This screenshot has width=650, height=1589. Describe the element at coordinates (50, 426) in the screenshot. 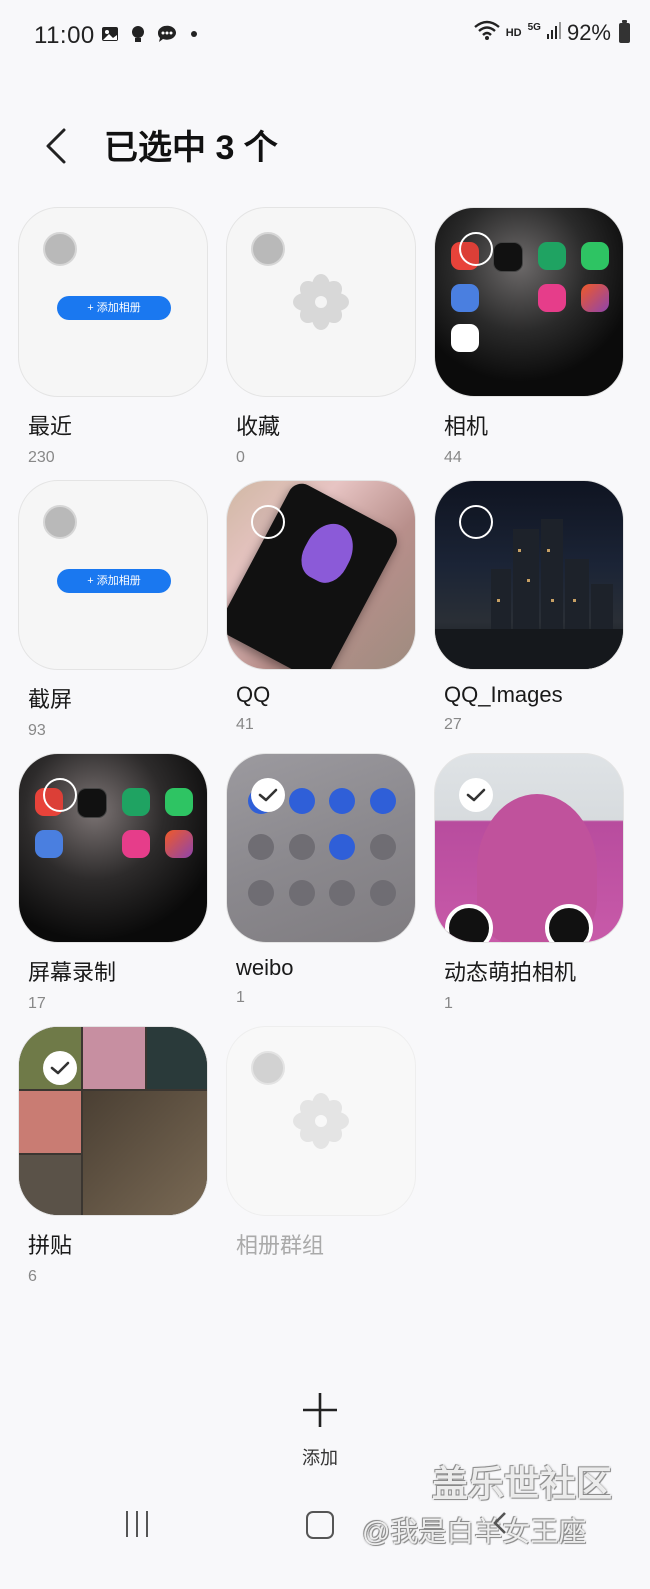

I see `album-name: 最近` at that location.